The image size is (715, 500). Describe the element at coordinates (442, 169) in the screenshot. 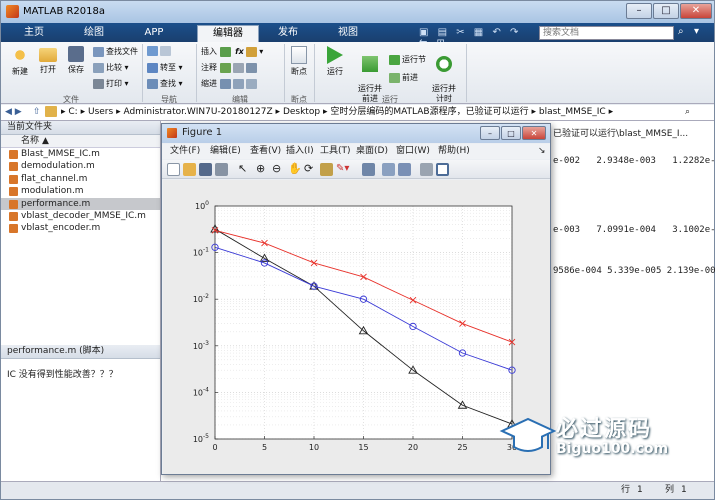

I see `show-tools-icon` at that location.